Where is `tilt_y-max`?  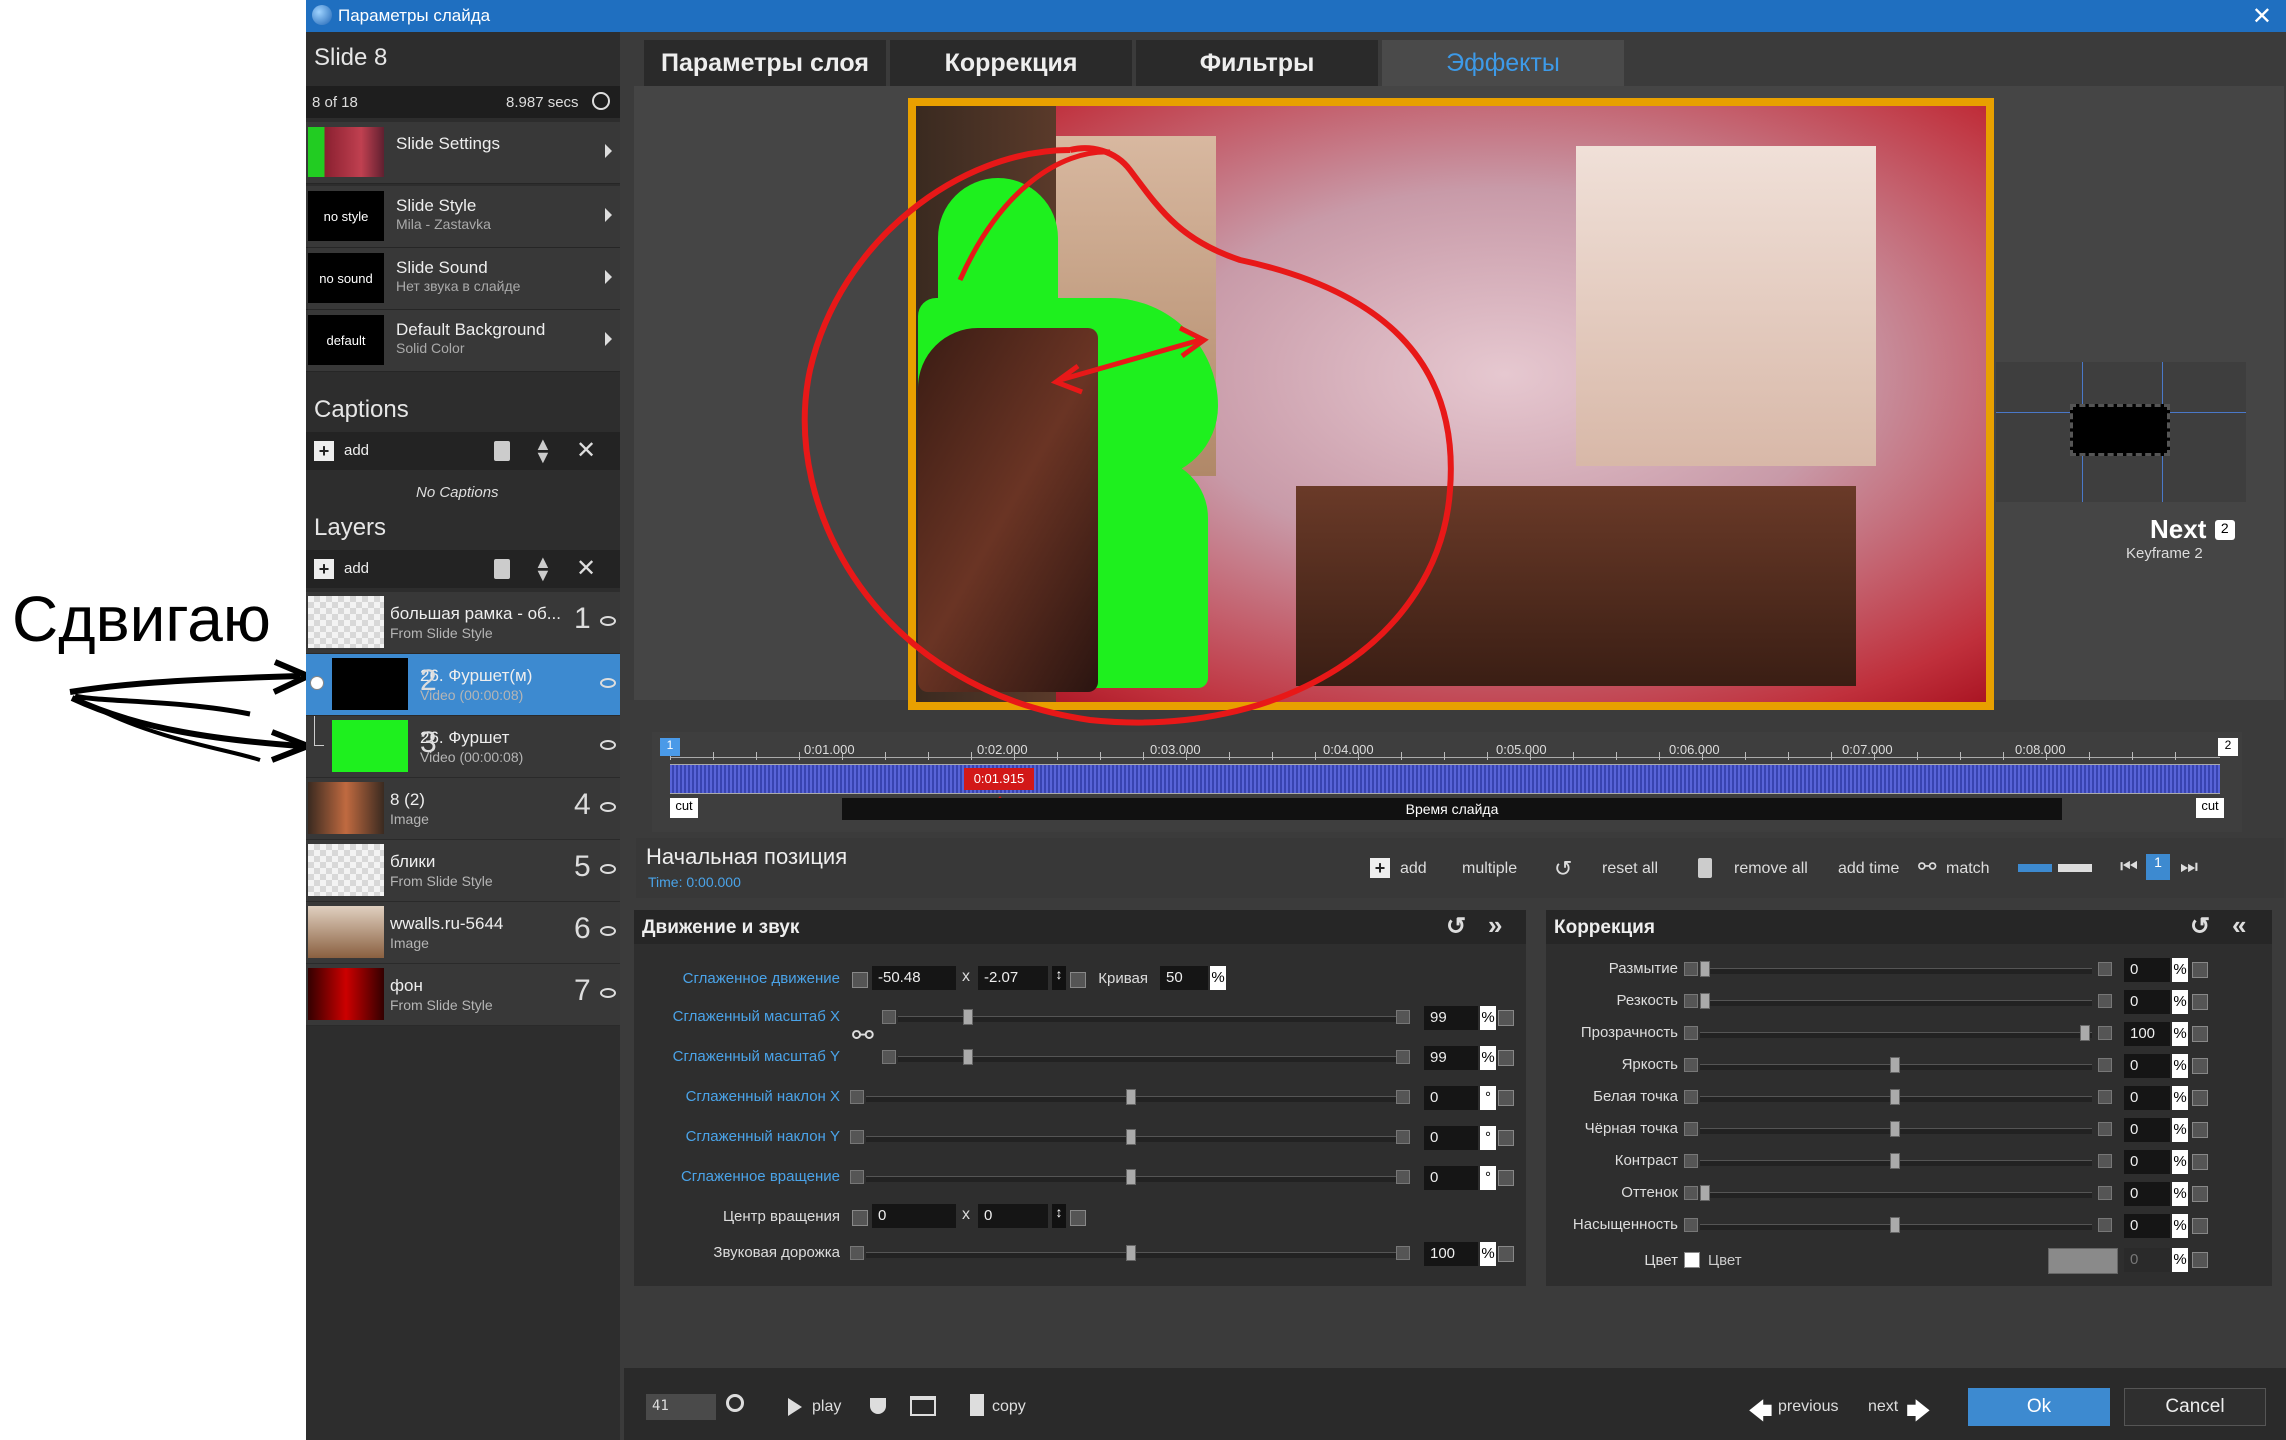 tilt_y-max is located at coordinates (1403, 1137).